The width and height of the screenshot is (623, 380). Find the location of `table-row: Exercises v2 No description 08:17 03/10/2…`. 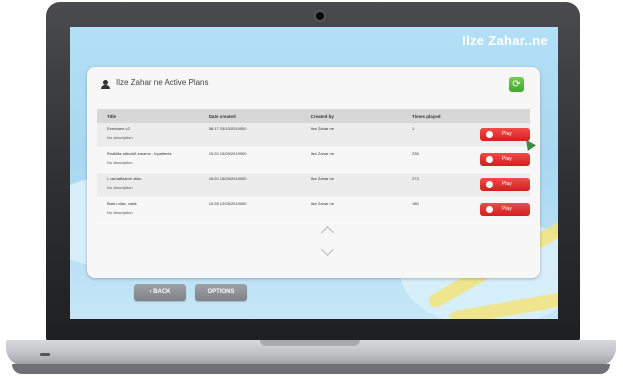

table-row: Exercises v2 No description 08:17 03/10/2… is located at coordinates (313, 135).